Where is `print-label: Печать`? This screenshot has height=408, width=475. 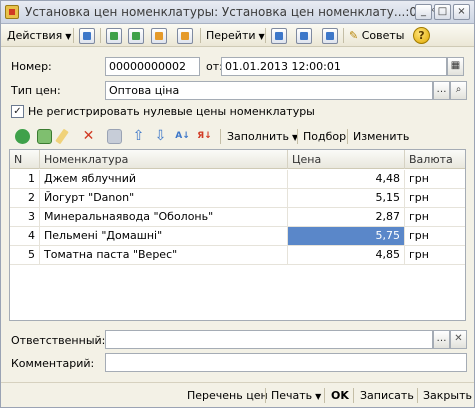 print-label: Печать is located at coordinates (292, 395).